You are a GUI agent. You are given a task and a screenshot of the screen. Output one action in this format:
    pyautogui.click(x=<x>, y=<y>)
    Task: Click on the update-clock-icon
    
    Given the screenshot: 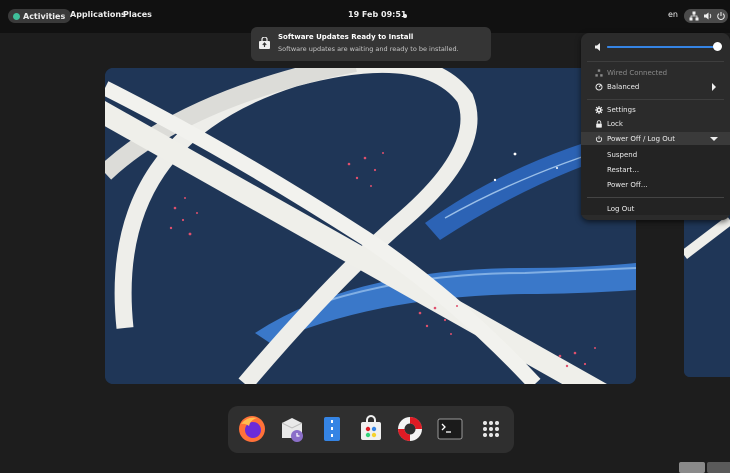 What is the action you would take?
    pyautogui.click(x=292, y=429)
    